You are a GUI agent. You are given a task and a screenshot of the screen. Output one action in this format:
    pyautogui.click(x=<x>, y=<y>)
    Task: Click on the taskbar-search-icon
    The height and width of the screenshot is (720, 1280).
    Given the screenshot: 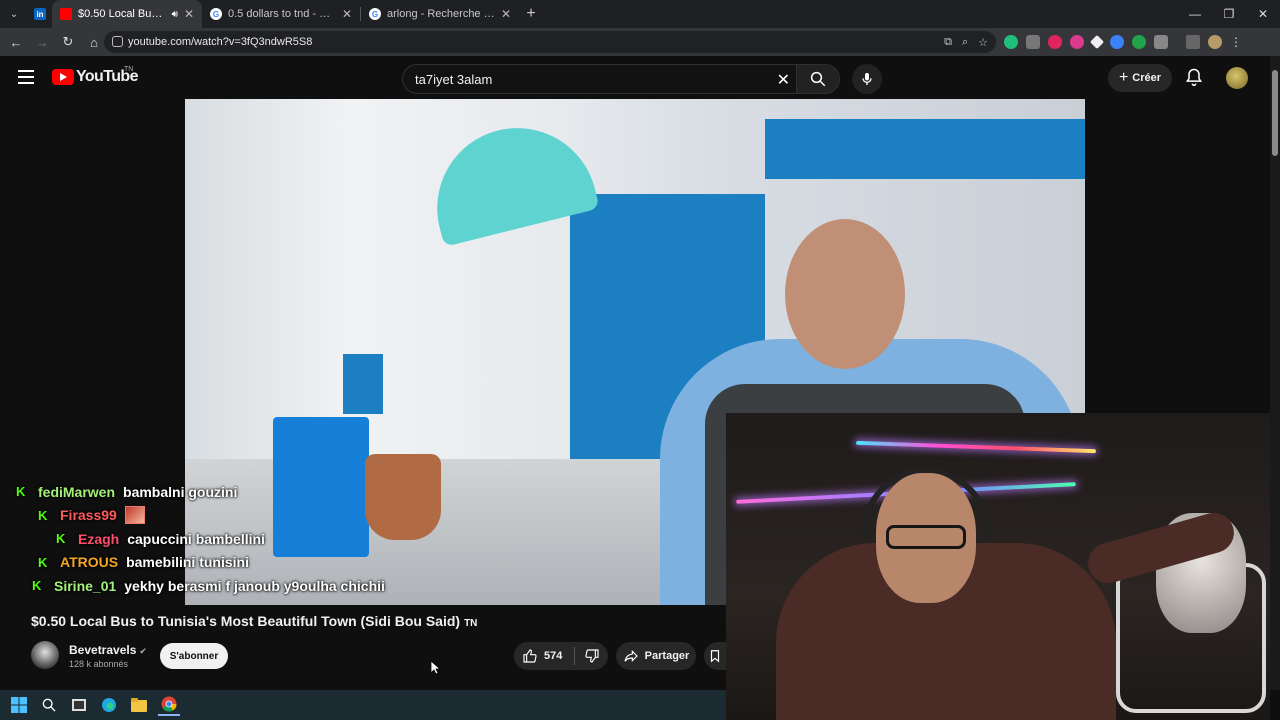 What is the action you would take?
    pyautogui.click(x=49, y=705)
    